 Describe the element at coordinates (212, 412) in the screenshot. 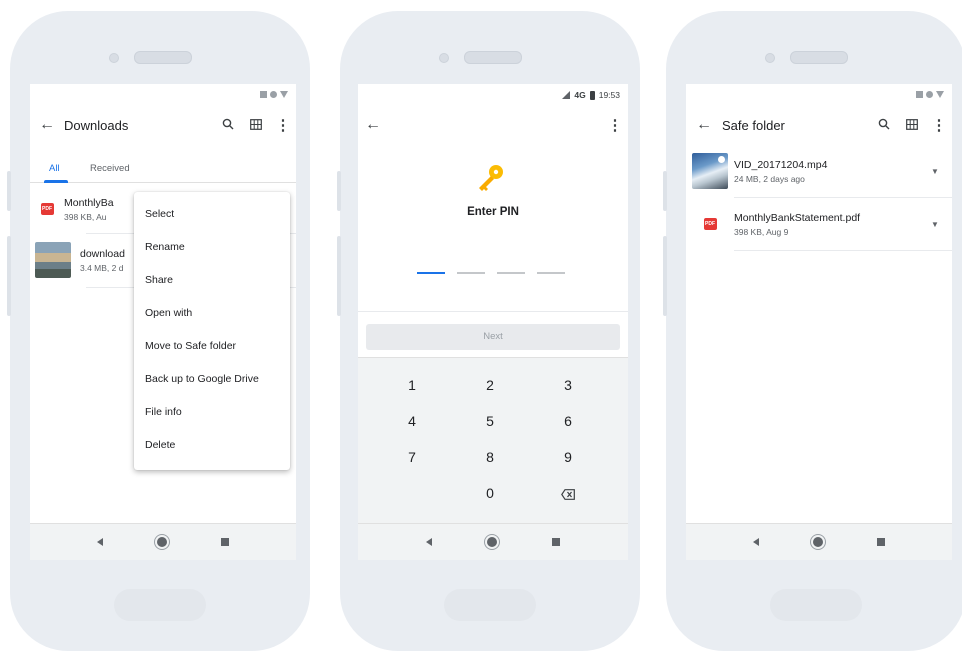

I see `menu-item-file-info: File info` at that location.